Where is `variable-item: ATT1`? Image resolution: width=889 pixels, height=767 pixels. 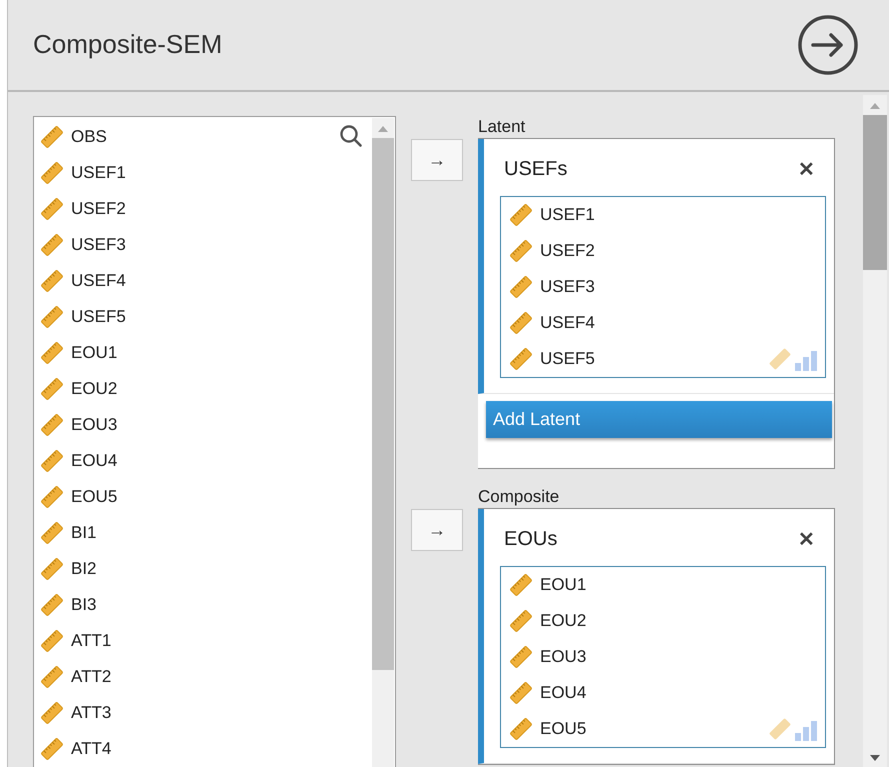 variable-item: ATT1 is located at coordinates (91, 641).